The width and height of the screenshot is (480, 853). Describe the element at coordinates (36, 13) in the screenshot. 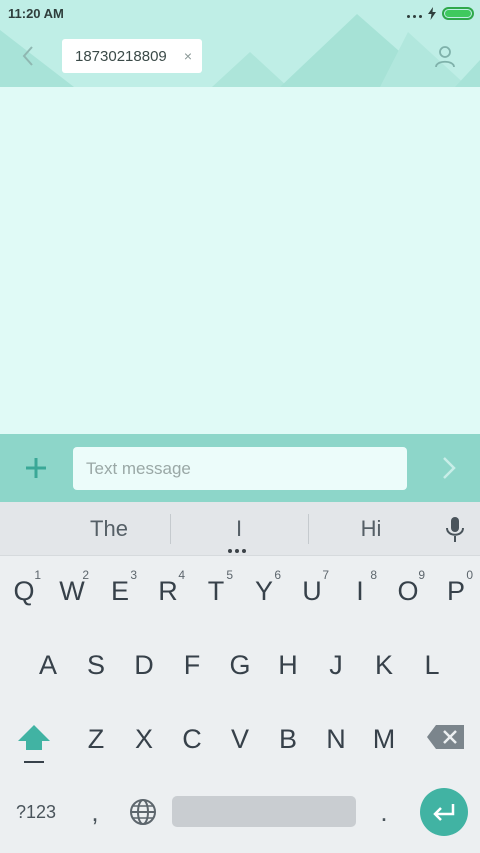

I see `status-time: 11:20 AM` at that location.